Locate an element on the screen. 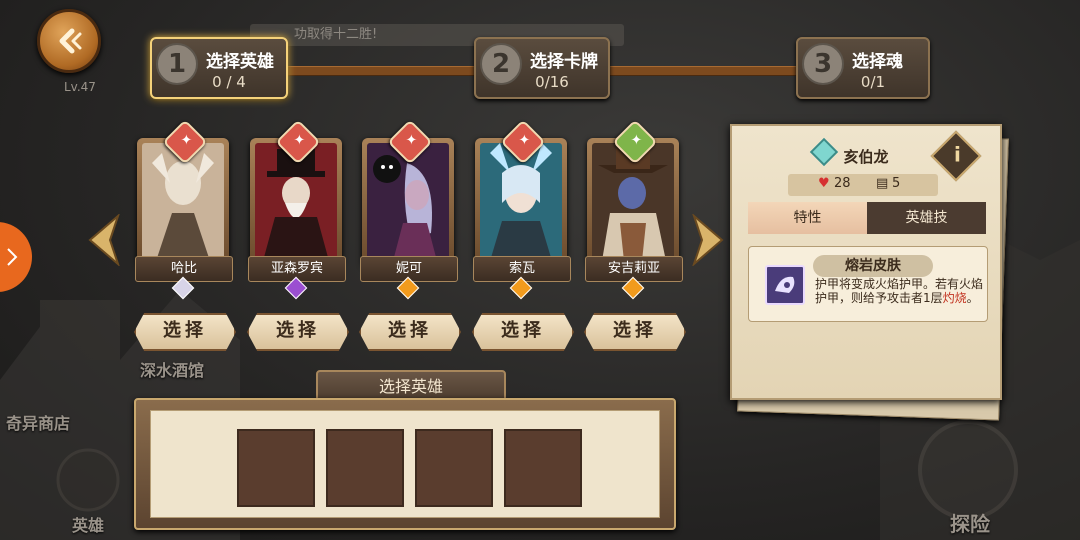 This screenshot has height=540, width=1080. trait-card: 熔岩皮肤 护甲将变成火焰护甲。若有火焰护甲，则给予攻击者1层灼烧。 is located at coordinates (868, 284).